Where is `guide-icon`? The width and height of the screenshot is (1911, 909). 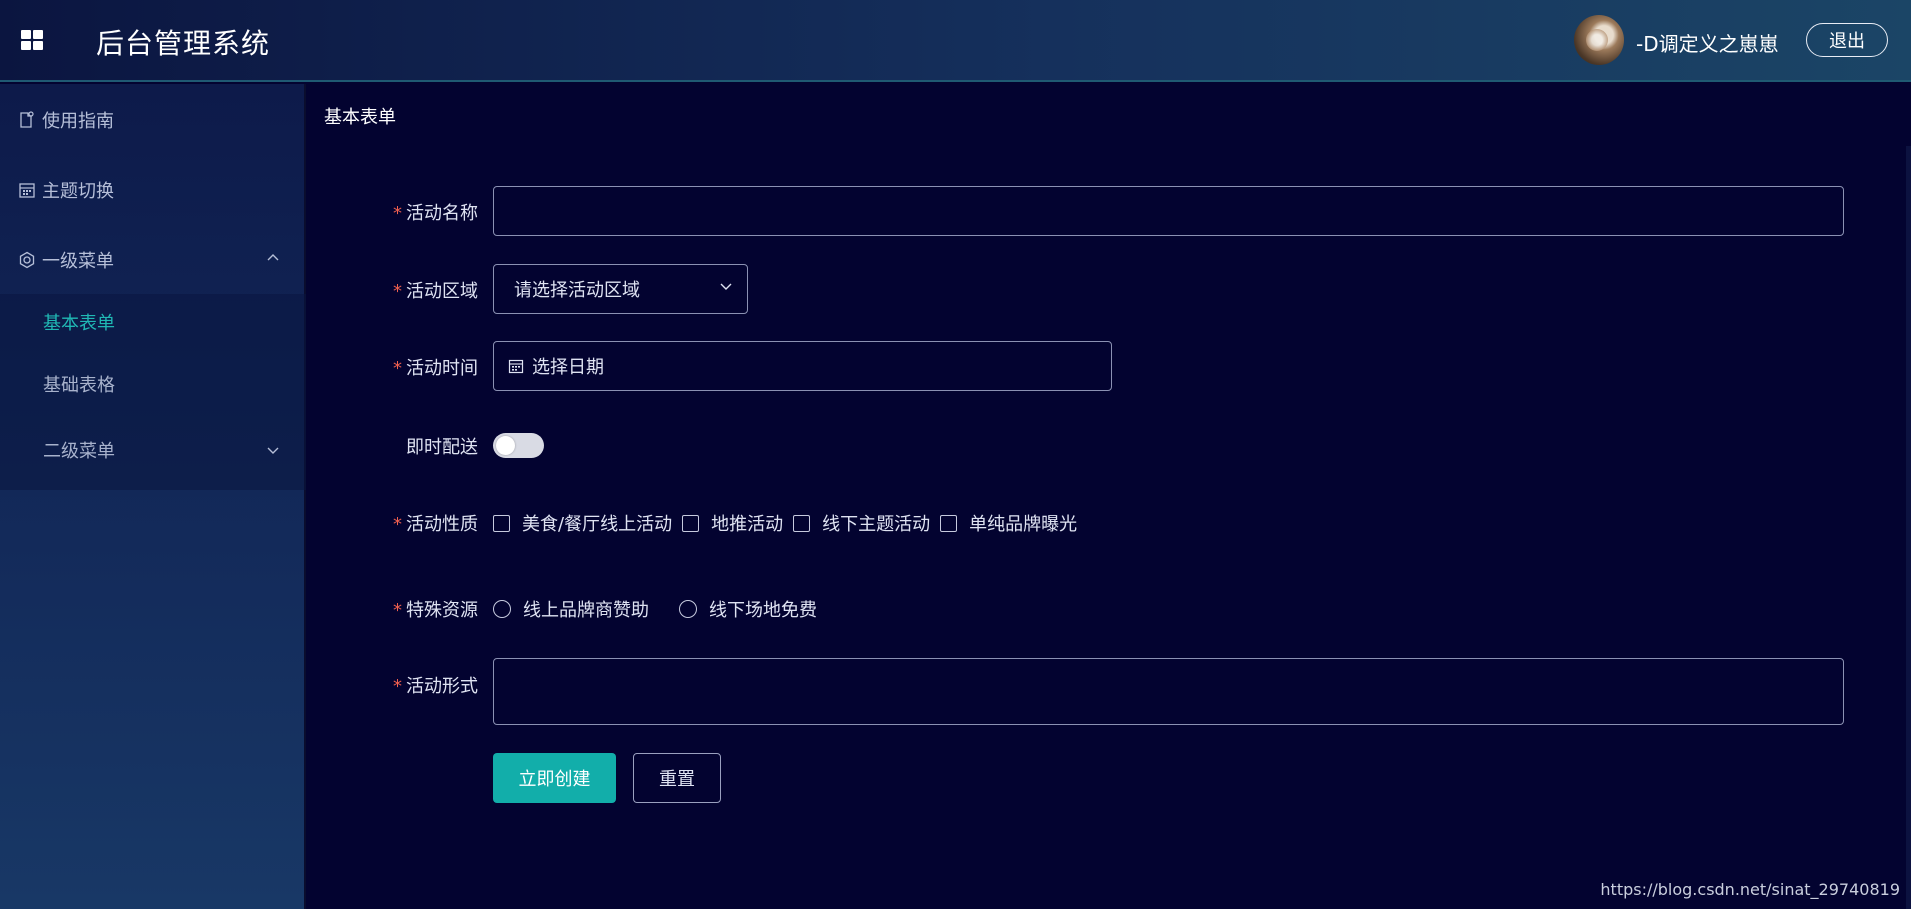 guide-icon is located at coordinates (27, 120).